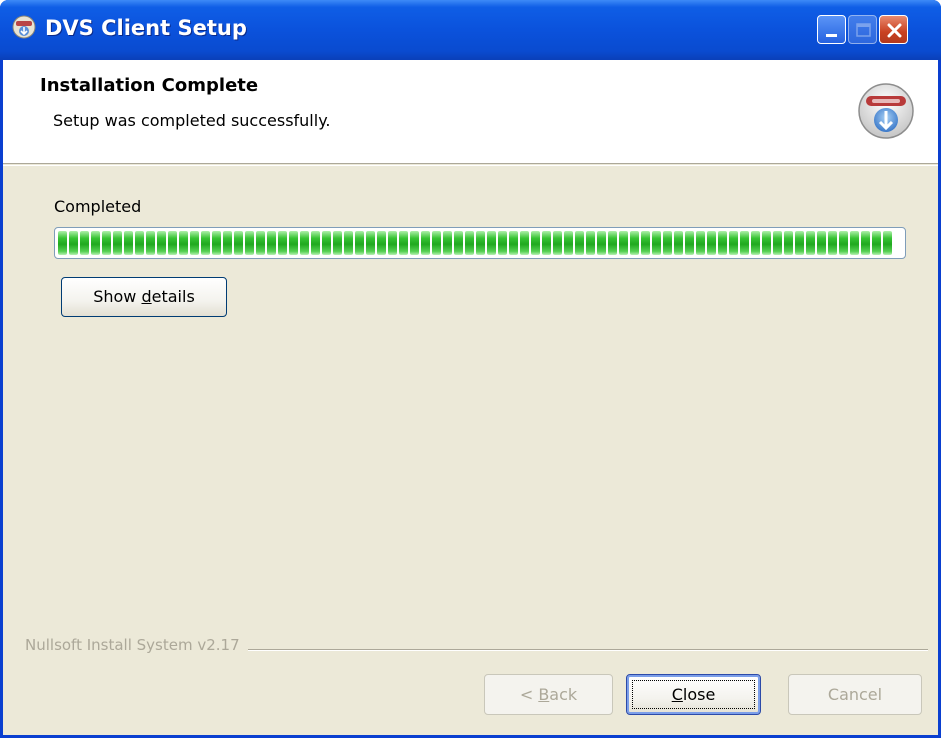 Image resolution: width=941 pixels, height=738 pixels. I want to click on close-window-button, so click(893, 29).